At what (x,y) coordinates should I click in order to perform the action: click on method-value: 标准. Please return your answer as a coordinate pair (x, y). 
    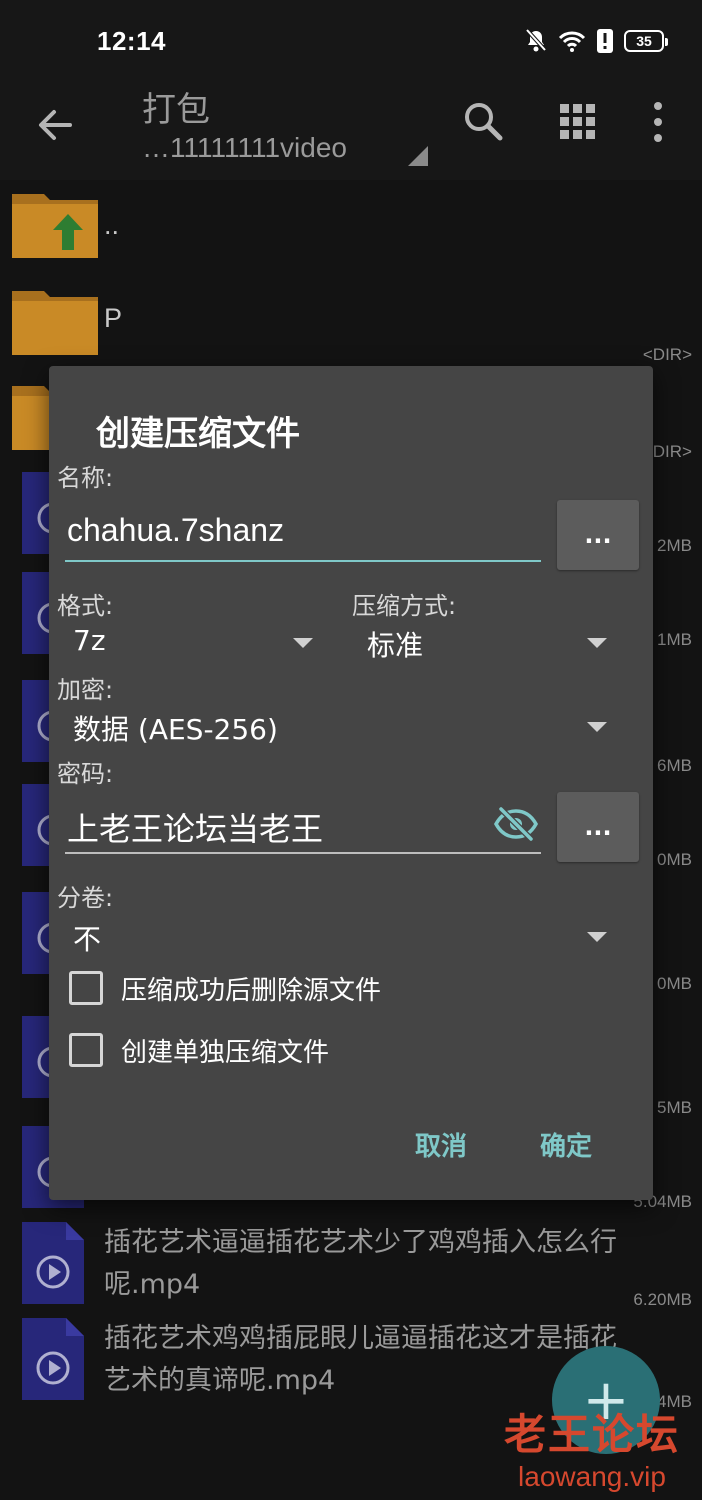
    Looking at the image, I should click on (395, 645).